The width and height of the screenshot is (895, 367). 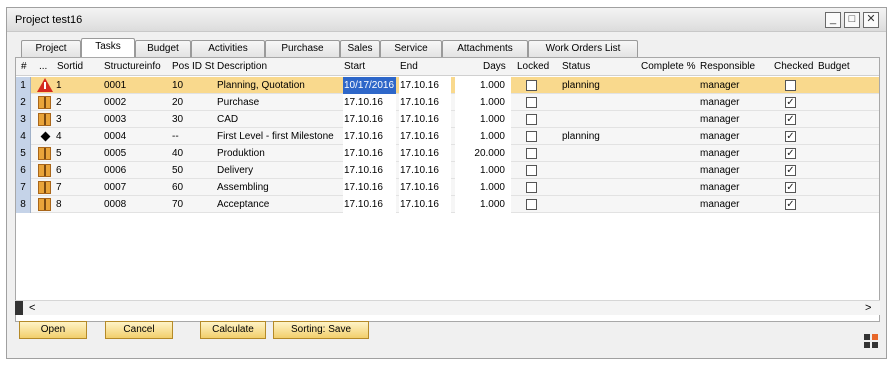 I want to click on col-header-budget: Budget, so click(x=834, y=67).